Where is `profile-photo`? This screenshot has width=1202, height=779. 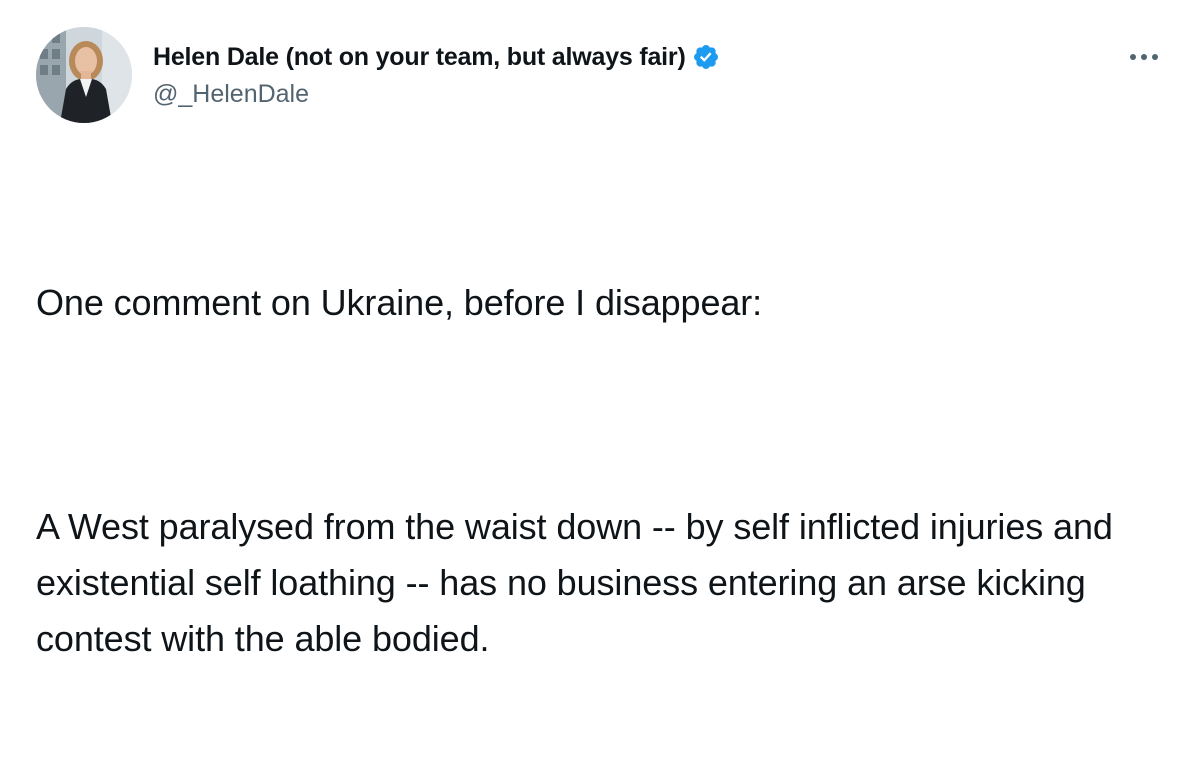 profile-photo is located at coordinates (84, 75).